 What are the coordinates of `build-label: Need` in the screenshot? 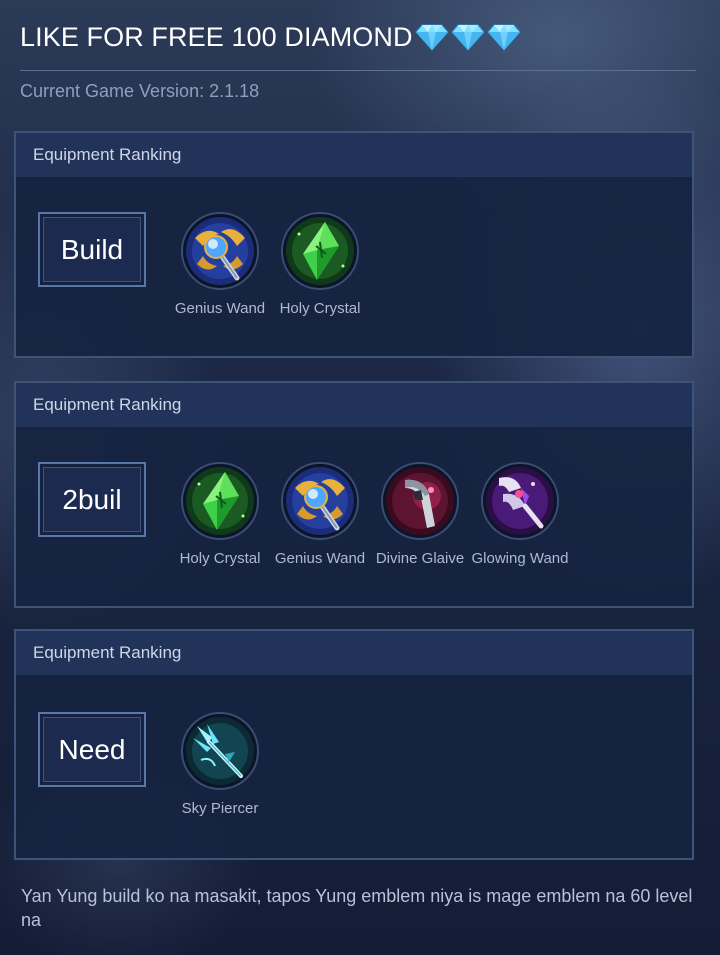 It's located at (92, 749).